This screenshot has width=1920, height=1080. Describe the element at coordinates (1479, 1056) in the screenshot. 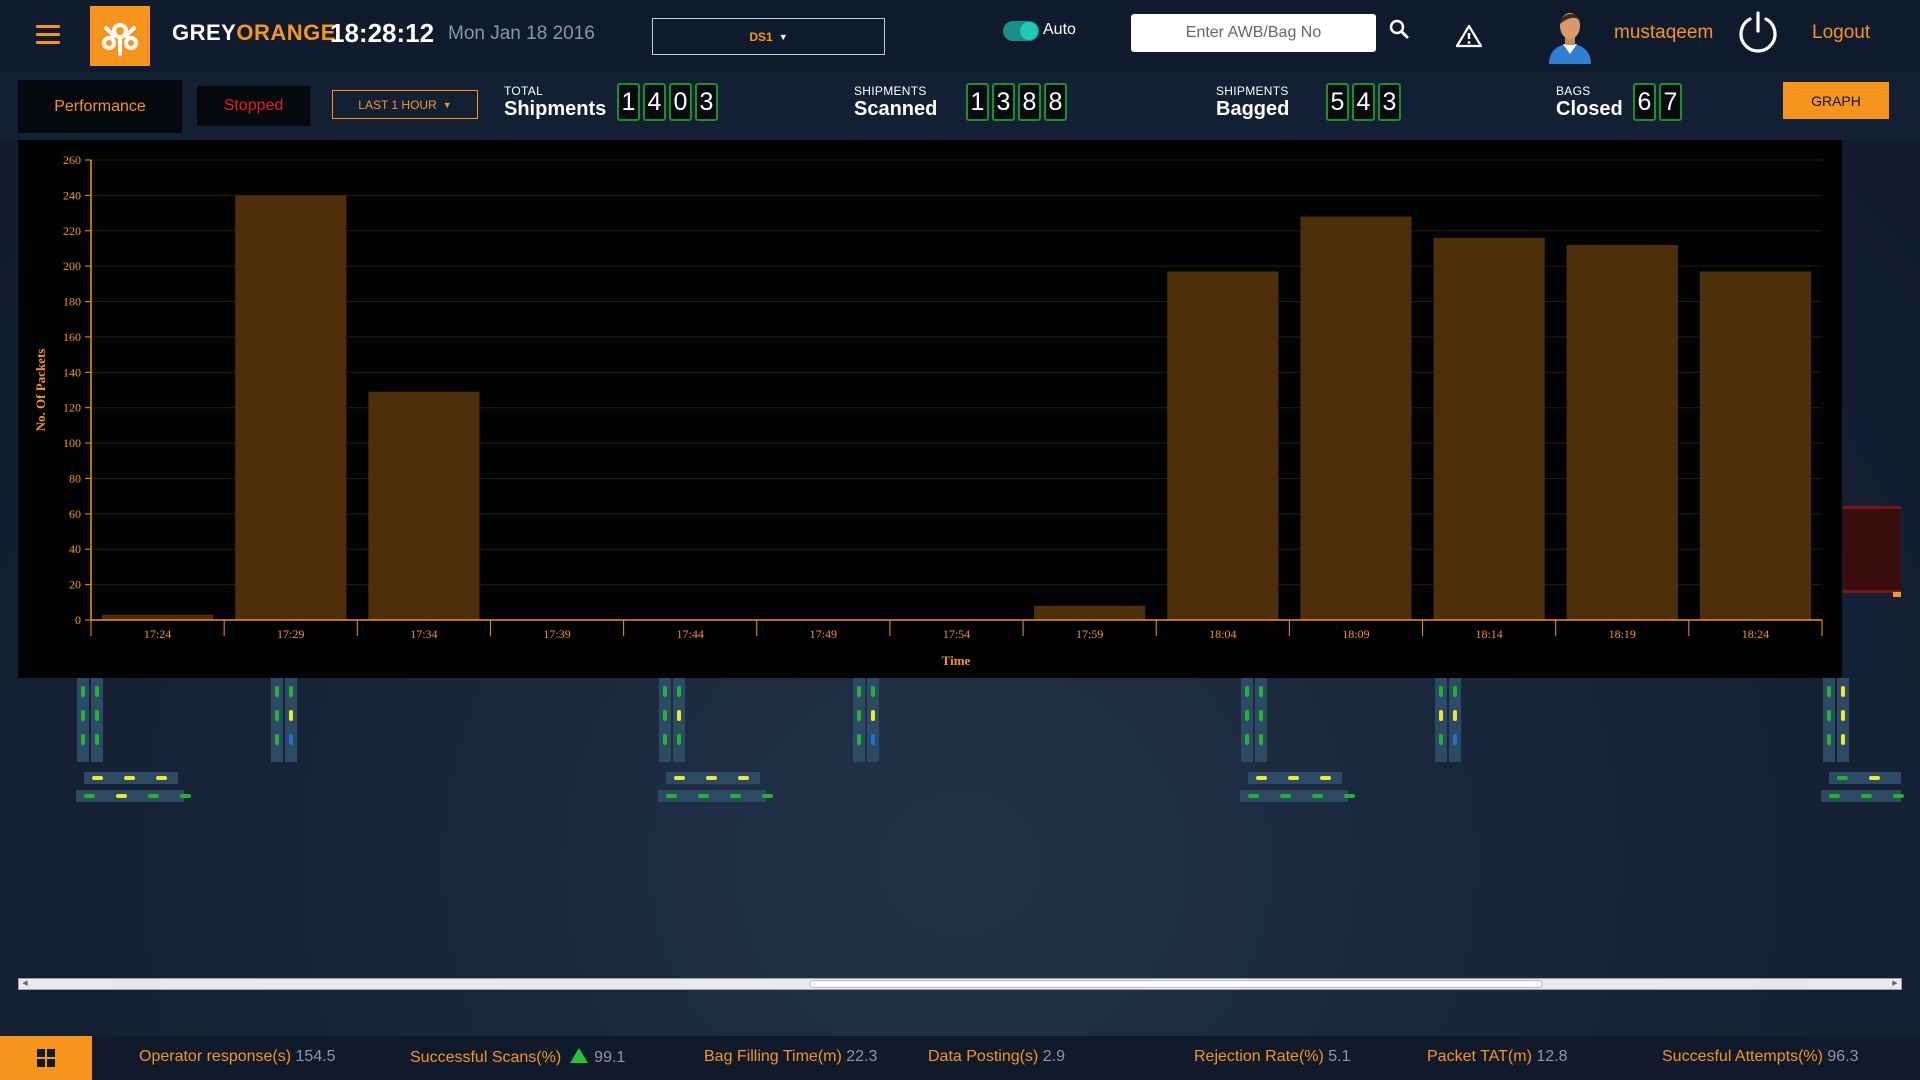

I see `metric-label: Packet TAT(m)` at that location.